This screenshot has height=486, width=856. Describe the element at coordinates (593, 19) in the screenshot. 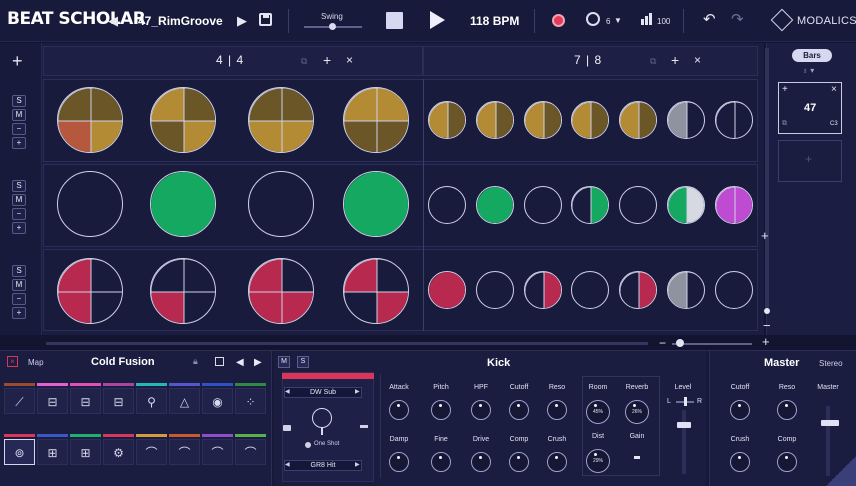

I see `quantize-icon` at that location.